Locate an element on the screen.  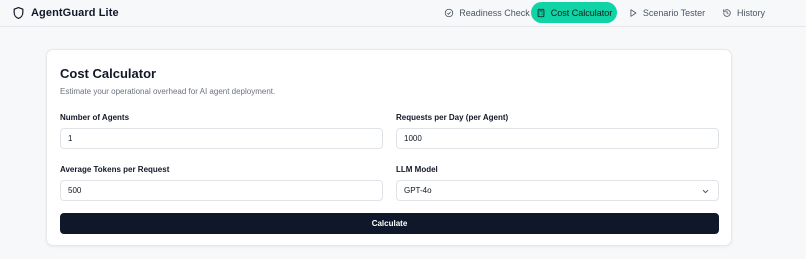
tokens-input: 500 is located at coordinates (221, 190).